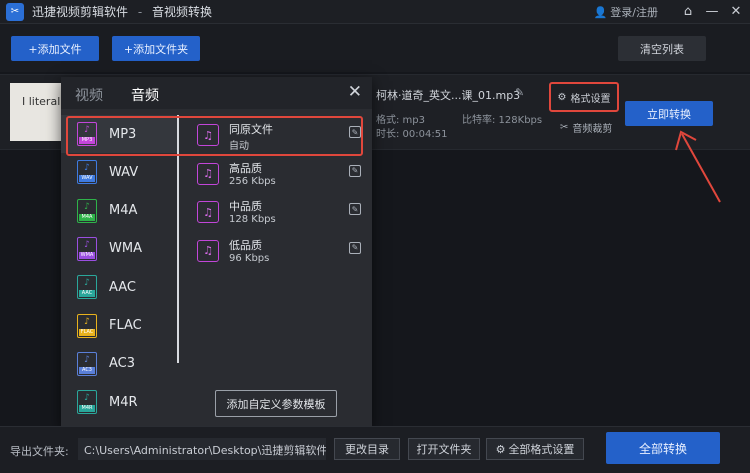 The height and width of the screenshot is (473, 750). Describe the element at coordinates (178, 239) in the screenshot. I see `list-divider` at that location.